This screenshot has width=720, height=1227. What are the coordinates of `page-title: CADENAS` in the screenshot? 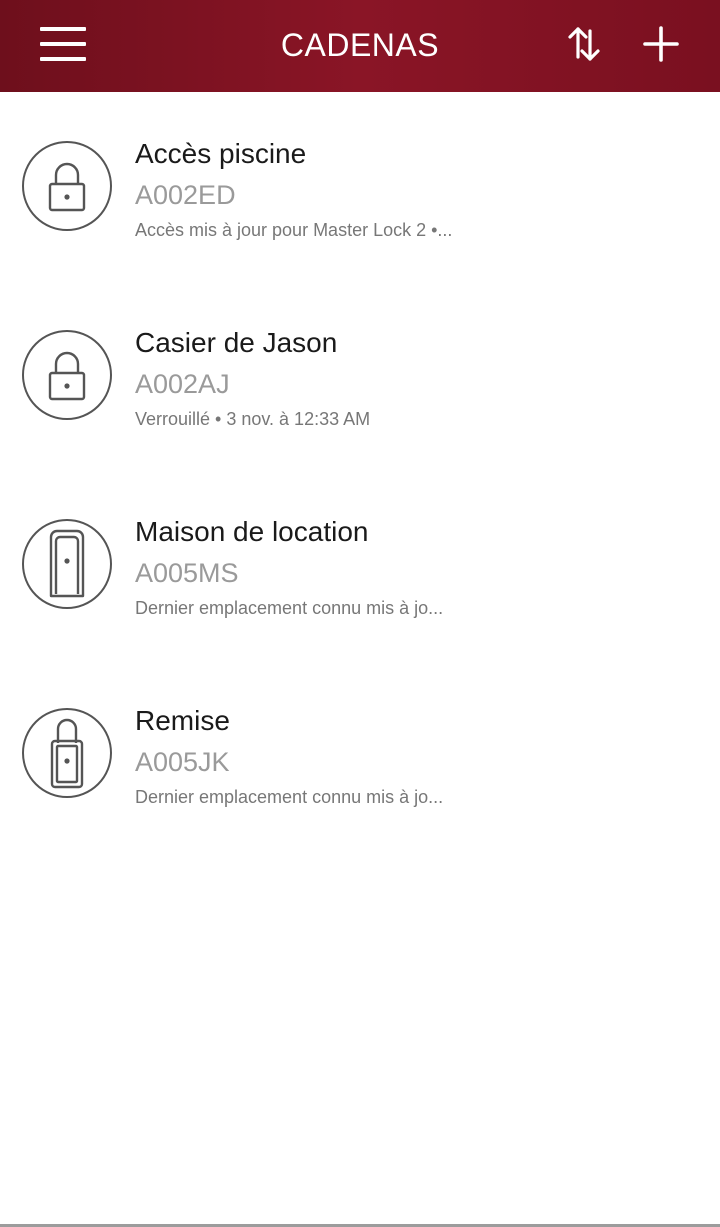 It's located at (360, 45).